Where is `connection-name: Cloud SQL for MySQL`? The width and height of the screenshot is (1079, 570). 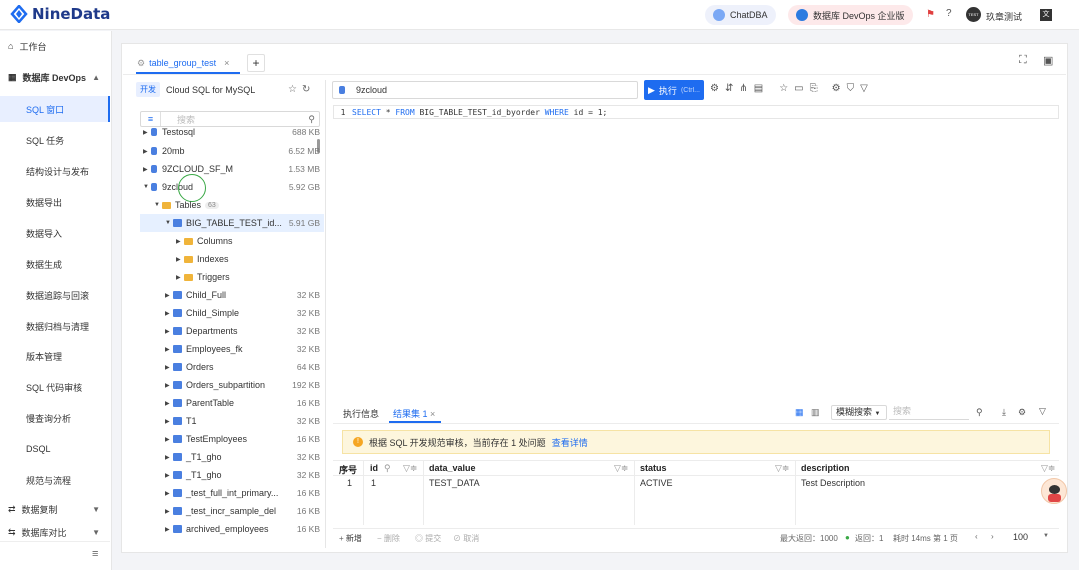
connection-name: Cloud SQL for MySQL is located at coordinates (210, 90).